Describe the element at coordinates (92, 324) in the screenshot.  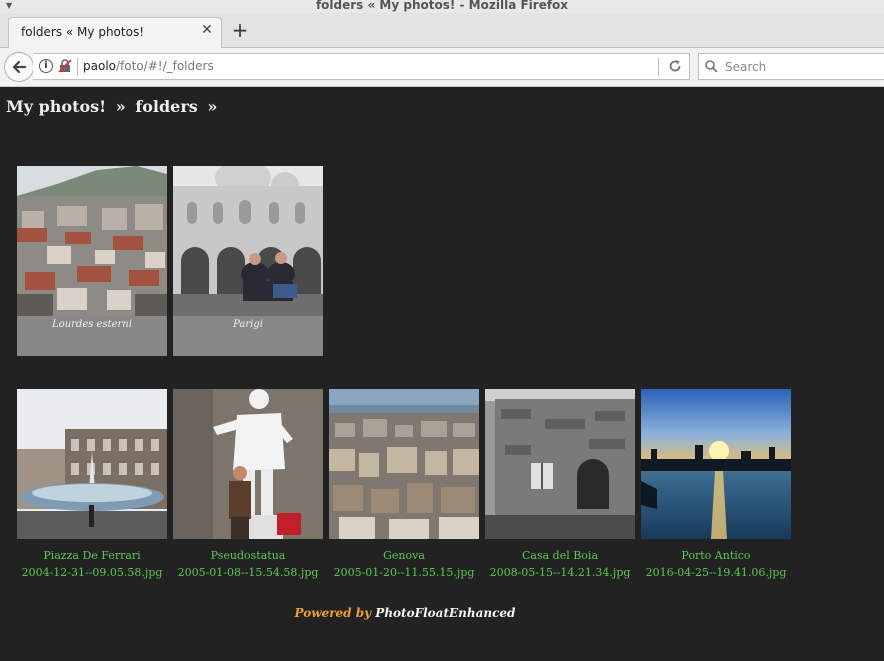
I see `album-caption: Lourdes esterni` at that location.